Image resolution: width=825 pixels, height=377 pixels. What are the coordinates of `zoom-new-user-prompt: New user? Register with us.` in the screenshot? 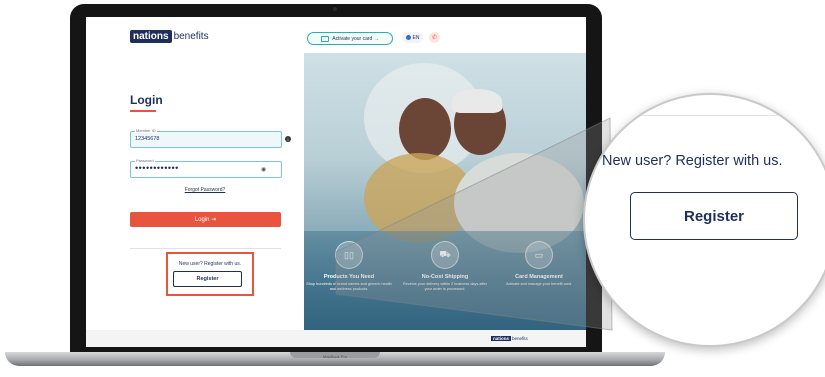 It's located at (692, 161).